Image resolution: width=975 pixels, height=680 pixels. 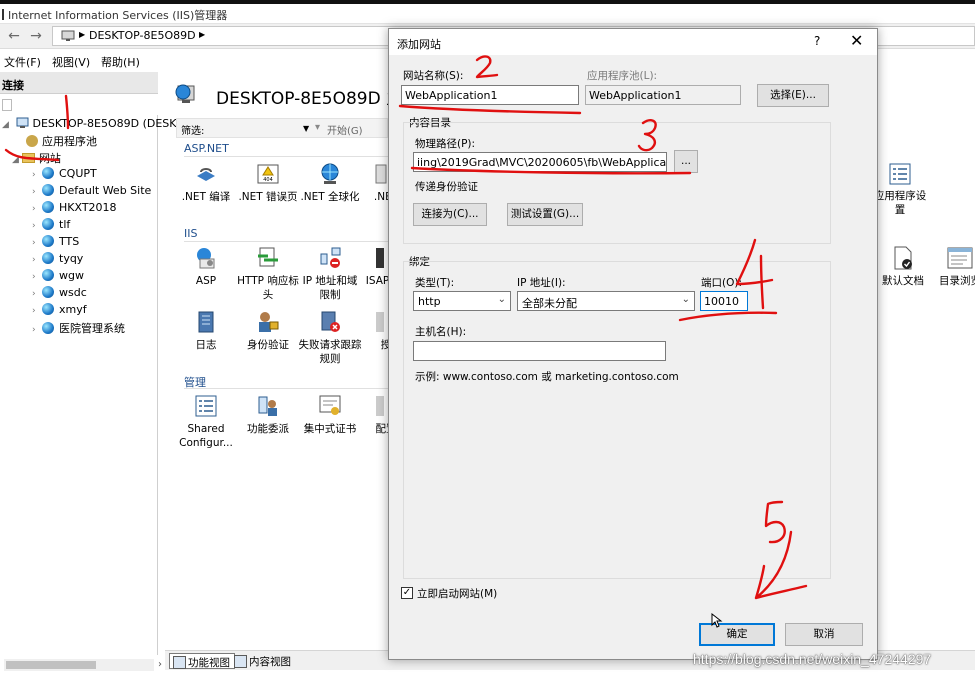 What do you see at coordinates (74, 207) in the screenshot?
I see `tree-site-item: › HKXT2018` at bounding box center [74, 207].